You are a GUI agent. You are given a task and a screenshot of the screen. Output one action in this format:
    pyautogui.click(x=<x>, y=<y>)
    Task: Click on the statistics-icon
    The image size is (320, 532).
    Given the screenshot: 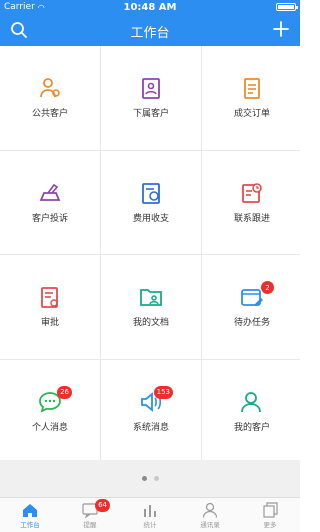 What is the action you would take?
    pyautogui.click(x=150, y=510)
    